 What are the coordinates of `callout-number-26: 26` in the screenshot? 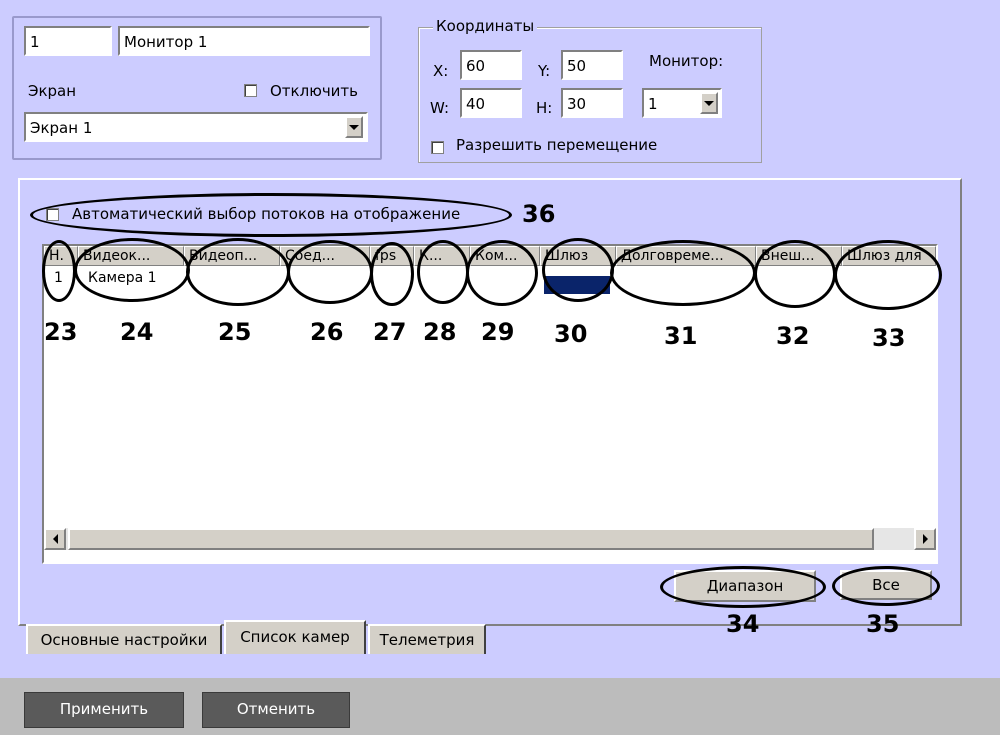 It's located at (327, 332).